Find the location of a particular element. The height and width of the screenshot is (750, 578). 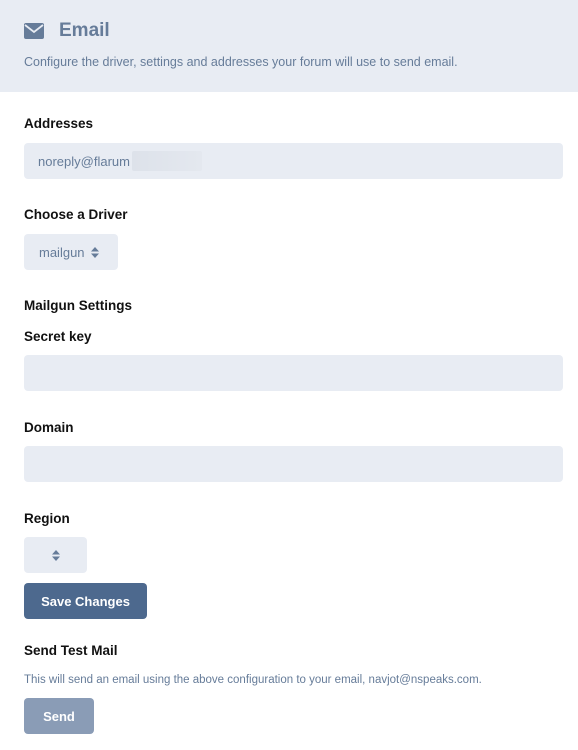

secret-key-label: Secret key is located at coordinates (58, 336).